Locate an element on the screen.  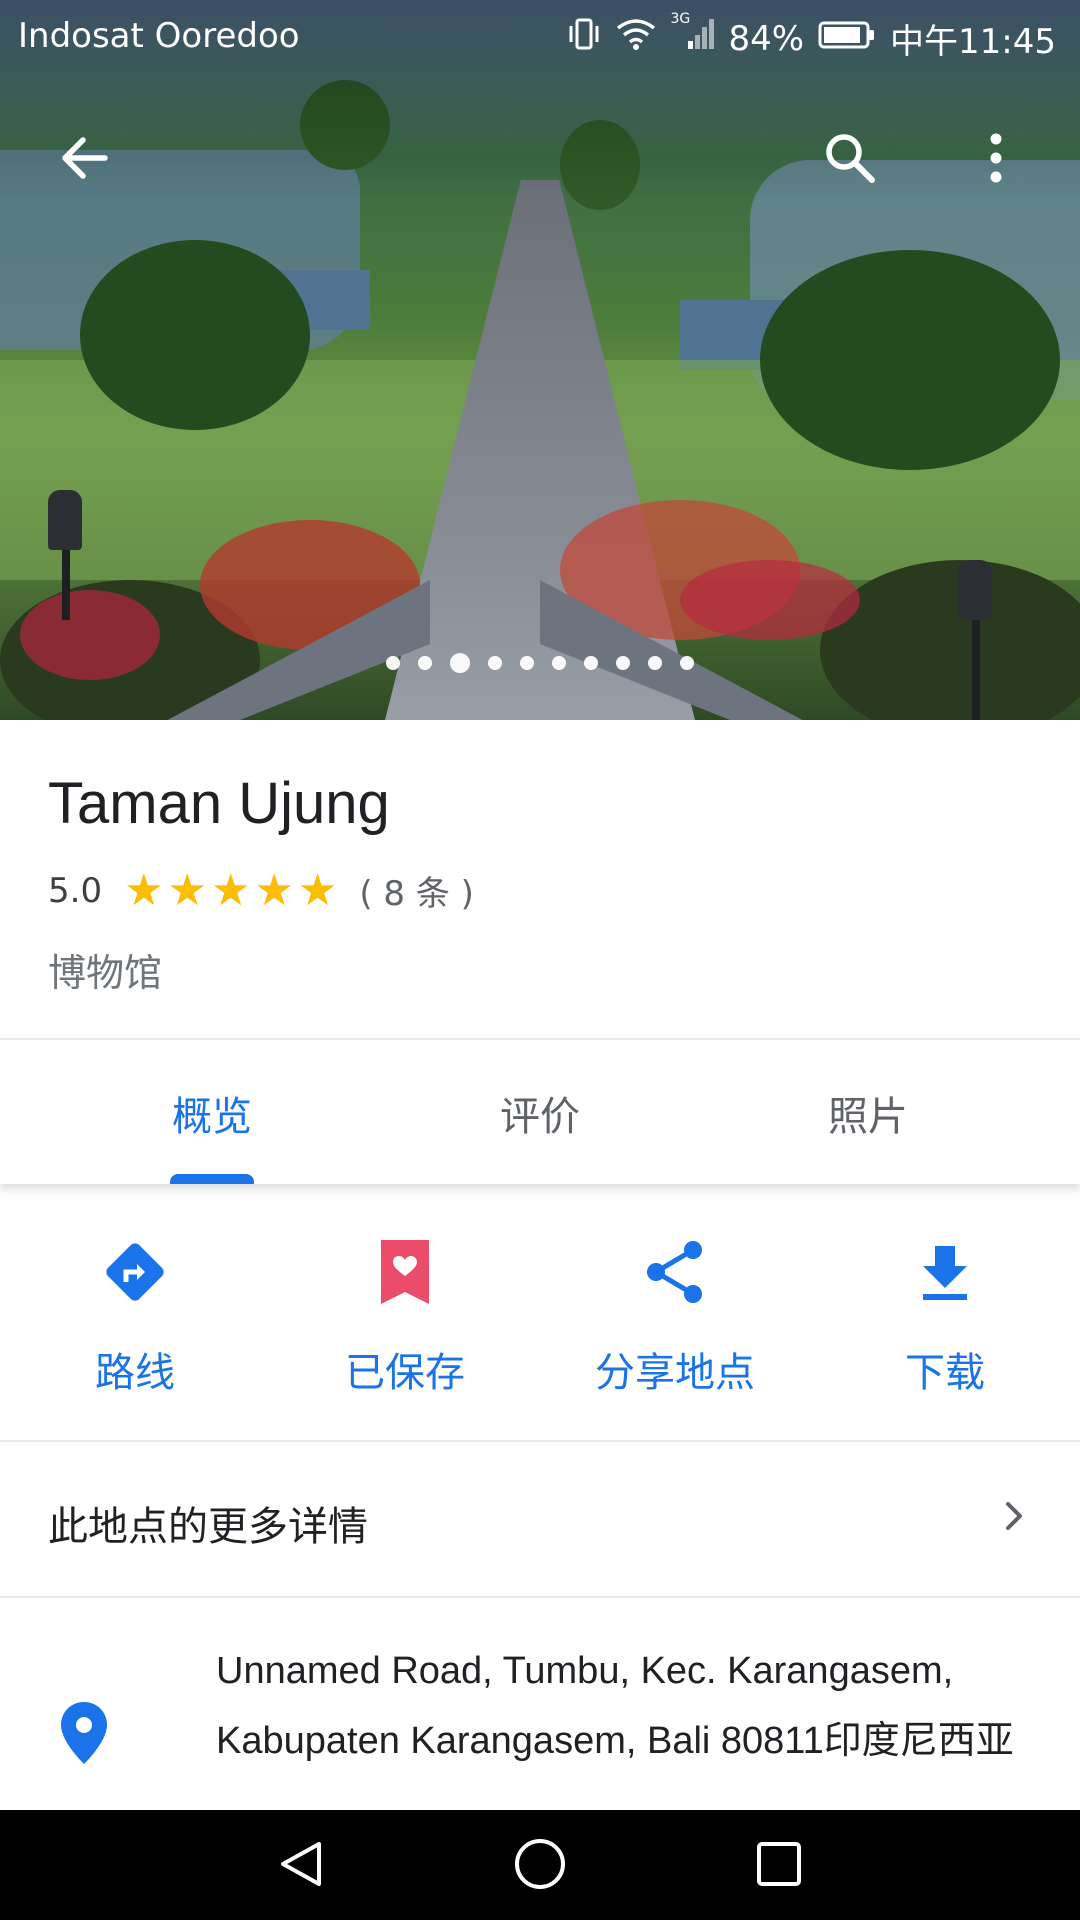
download-label: 下载 is located at coordinates (945, 1373).